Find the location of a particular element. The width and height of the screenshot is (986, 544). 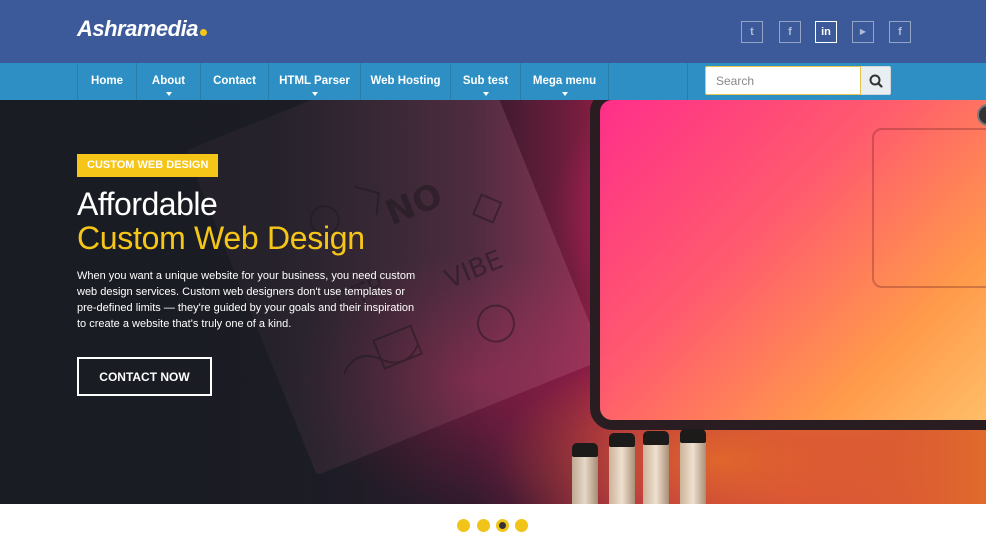

nav-label: About is located at coordinates (168, 81).